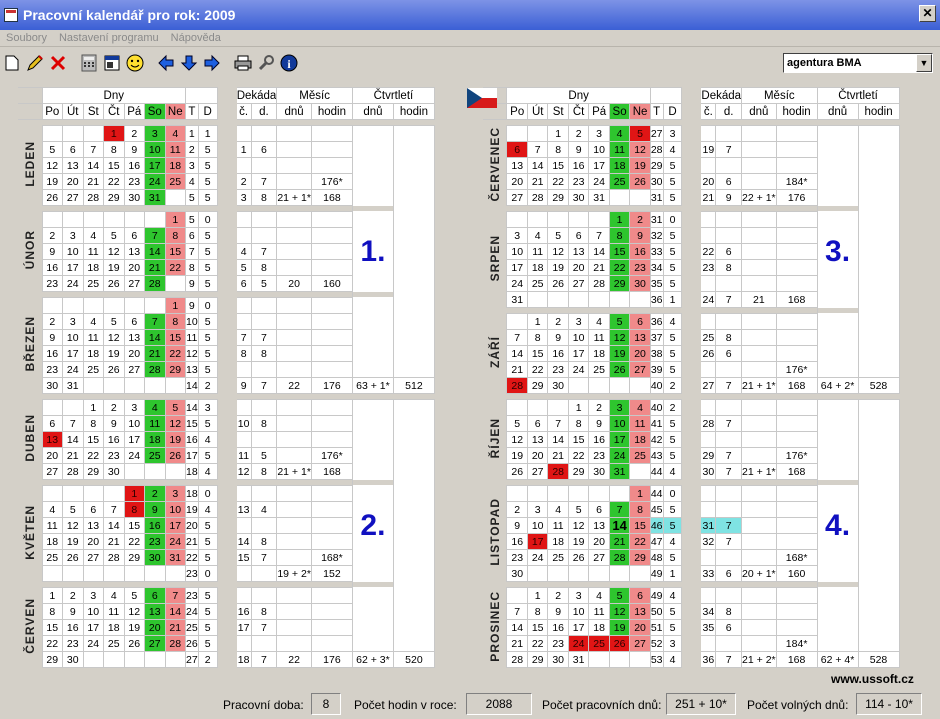  I want to click on down-button, so click(189, 63).